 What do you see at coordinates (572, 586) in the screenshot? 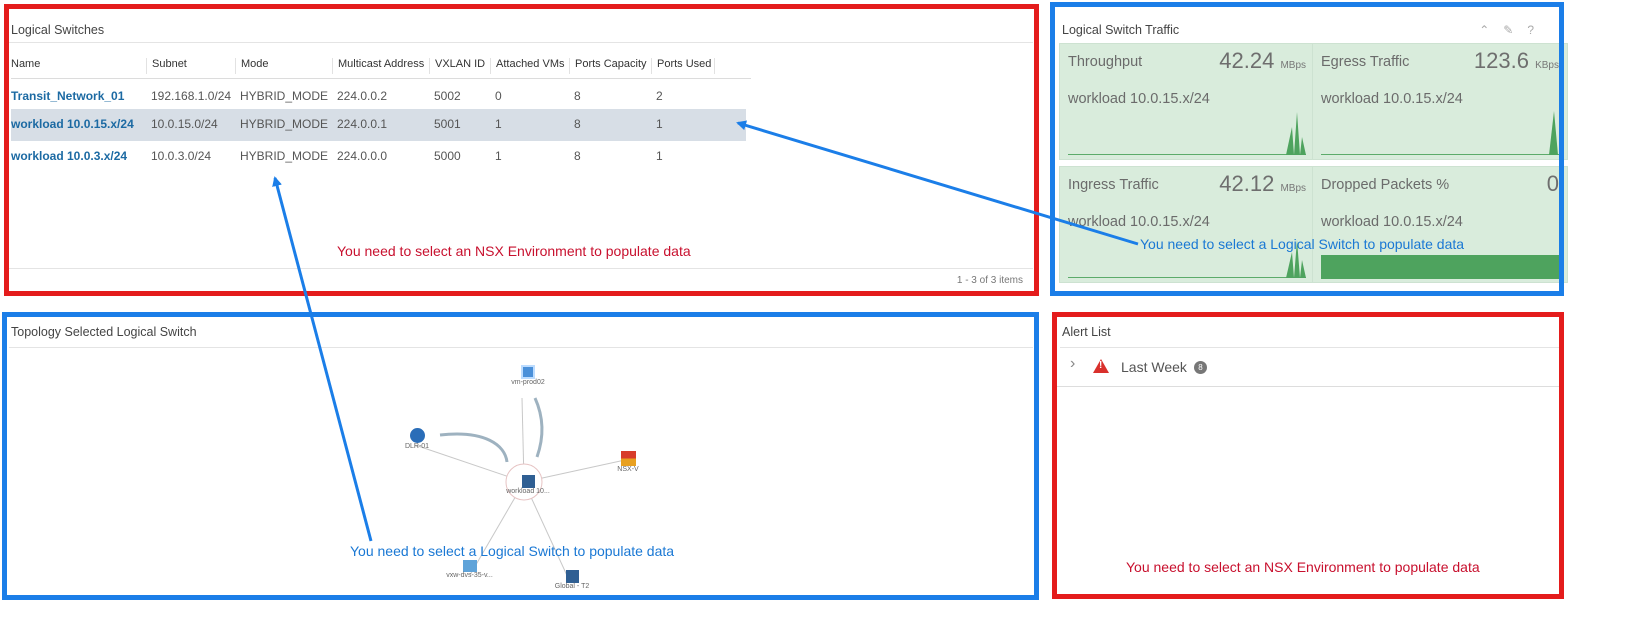
I see `node-label: Global - T2` at bounding box center [572, 586].